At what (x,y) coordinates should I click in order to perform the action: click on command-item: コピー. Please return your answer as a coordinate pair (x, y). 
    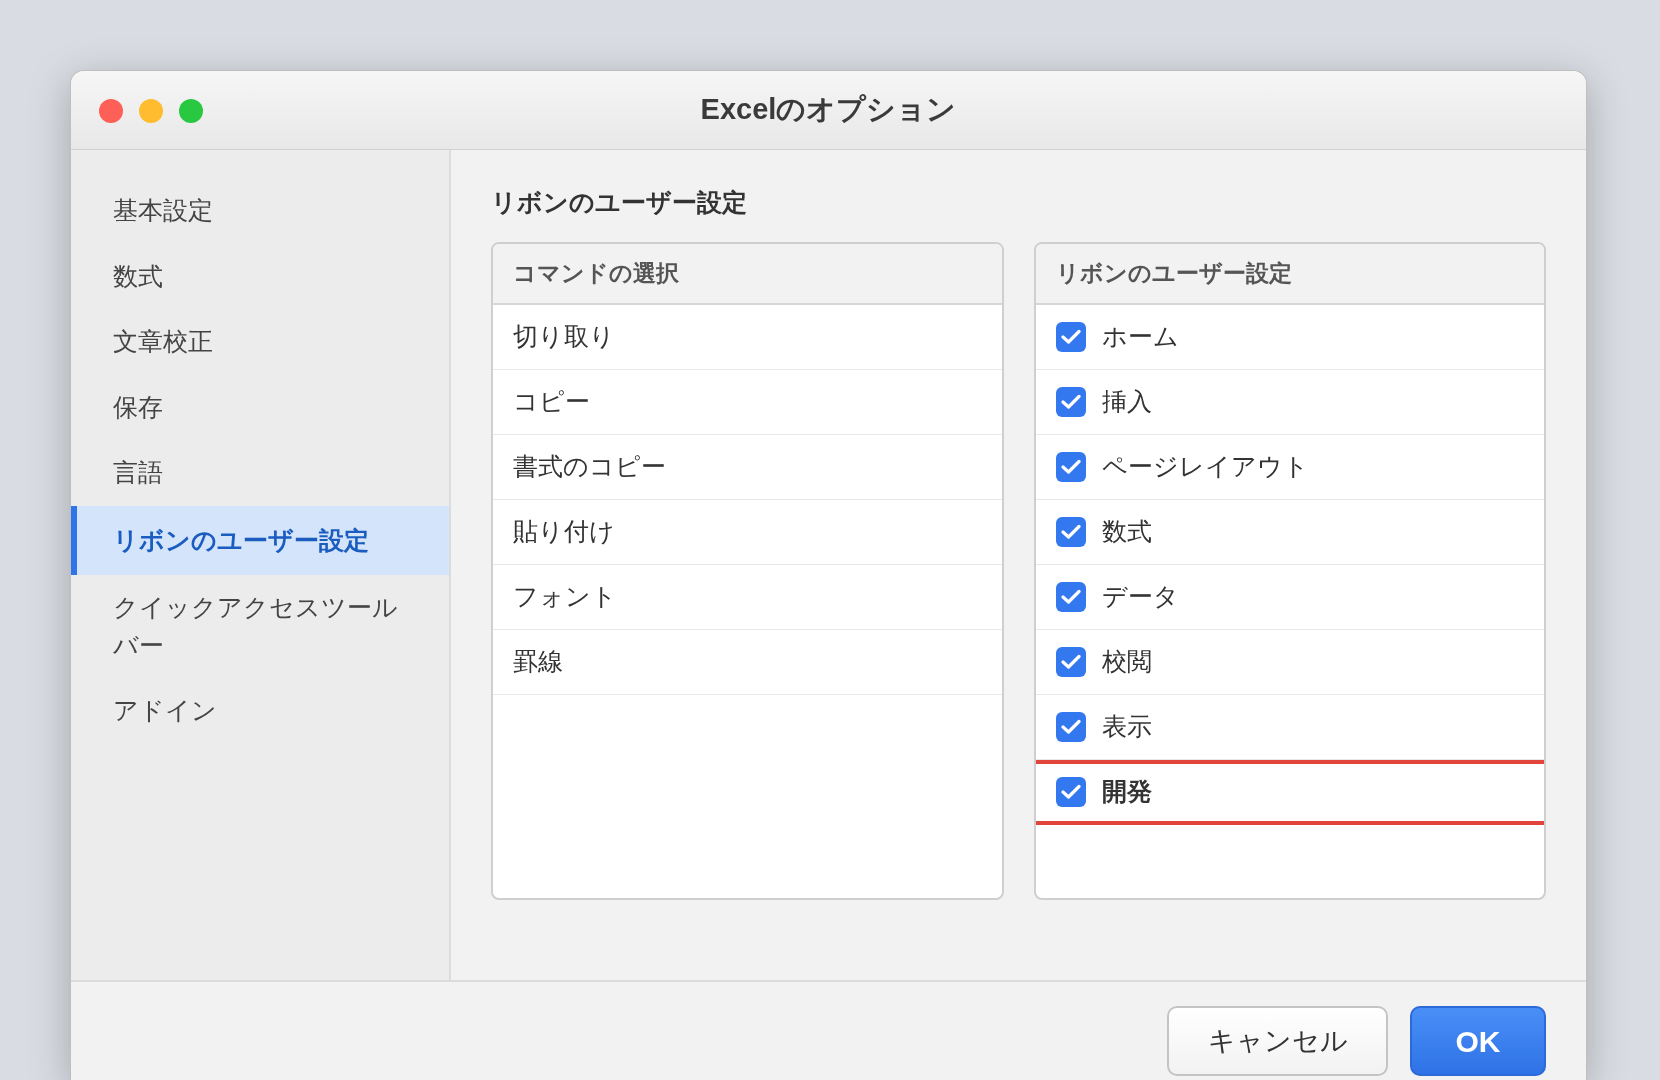
    Looking at the image, I should click on (747, 402).